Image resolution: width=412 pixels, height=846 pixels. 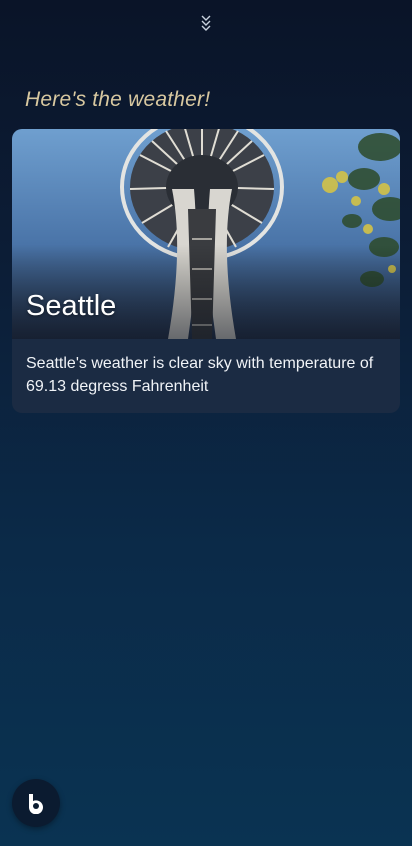 I want to click on collapse-chevron-icon, so click(x=206, y=23).